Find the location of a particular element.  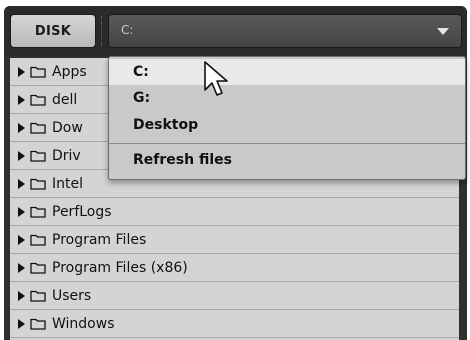

folder-name: PerfLogs is located at coordinates (82, 211).